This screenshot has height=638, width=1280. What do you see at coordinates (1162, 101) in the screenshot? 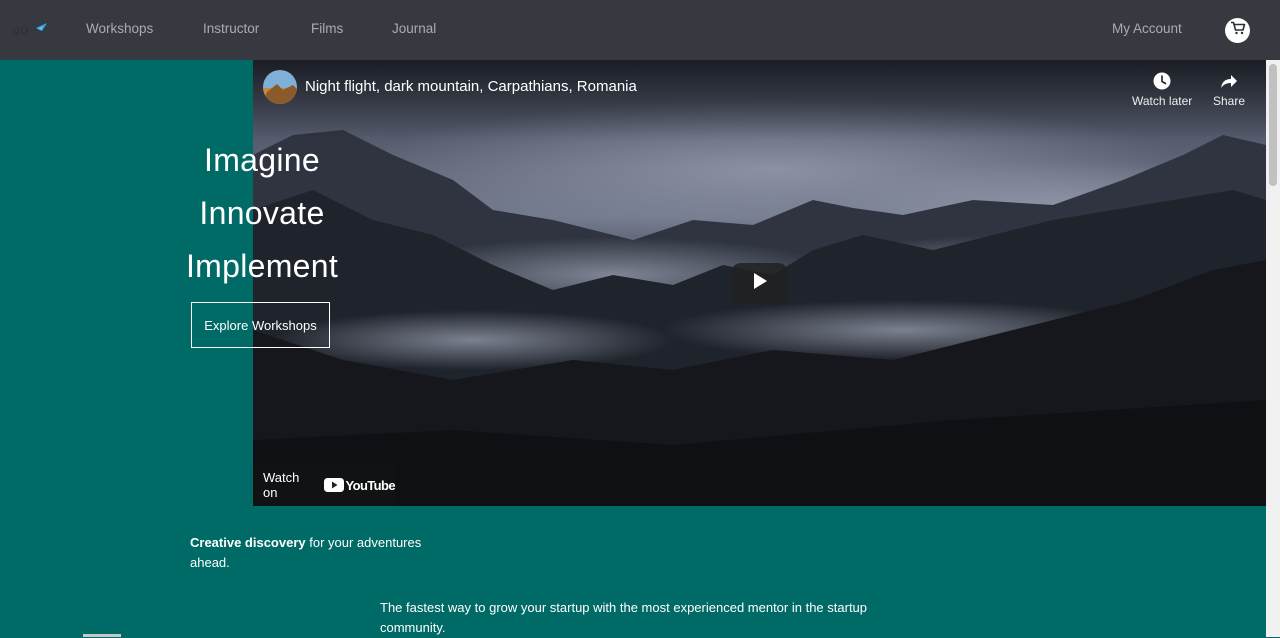
I see `watch-later-label: Watch later` at bounding box center [1162, 101].